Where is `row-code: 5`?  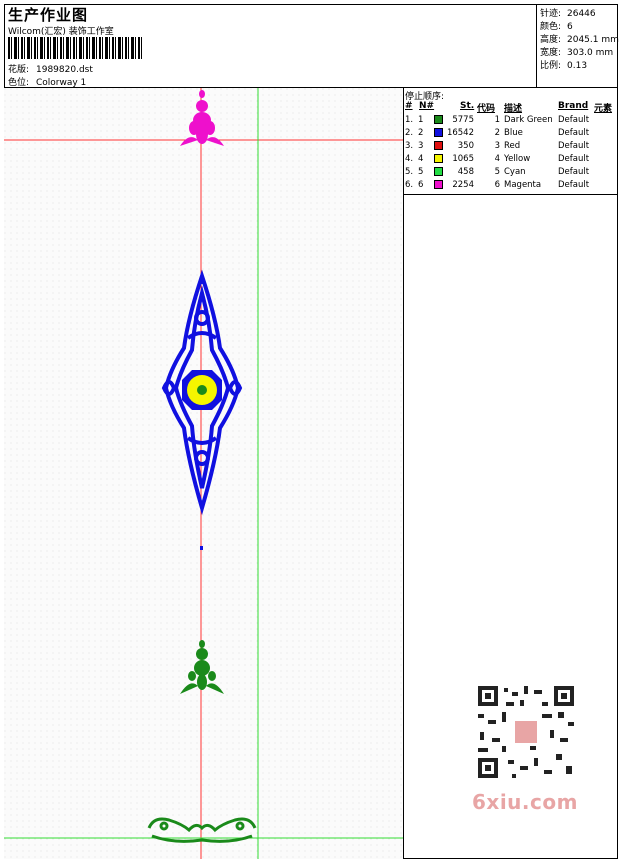 row-code: 5 is located at coordinates (497, 172).